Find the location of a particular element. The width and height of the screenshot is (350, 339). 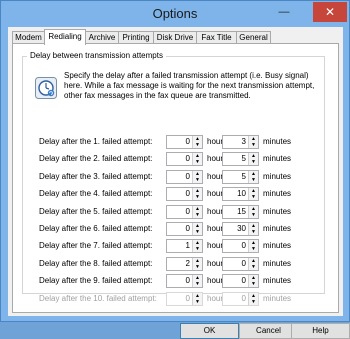

group-title: Delay between transmission attempts is located at coordinates (96, 55).